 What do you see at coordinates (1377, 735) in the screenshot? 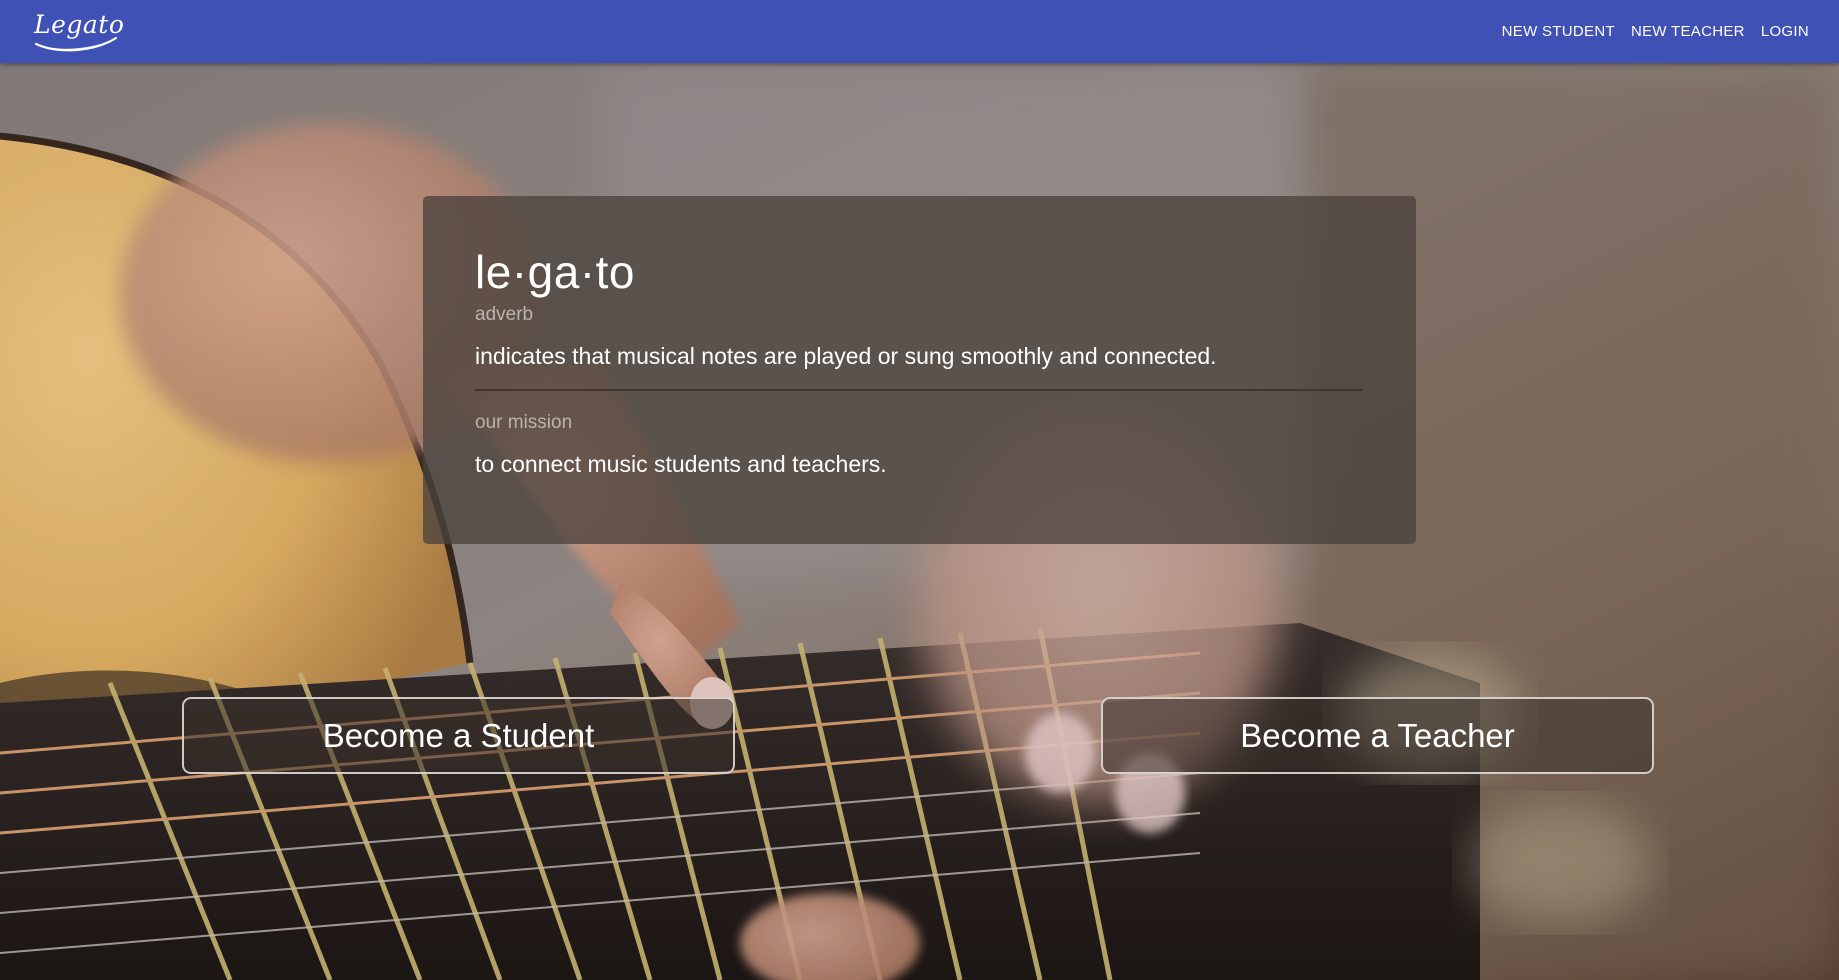
I see `become-teacher-button: Become a Teacher` at bounding box center [1377, 735].